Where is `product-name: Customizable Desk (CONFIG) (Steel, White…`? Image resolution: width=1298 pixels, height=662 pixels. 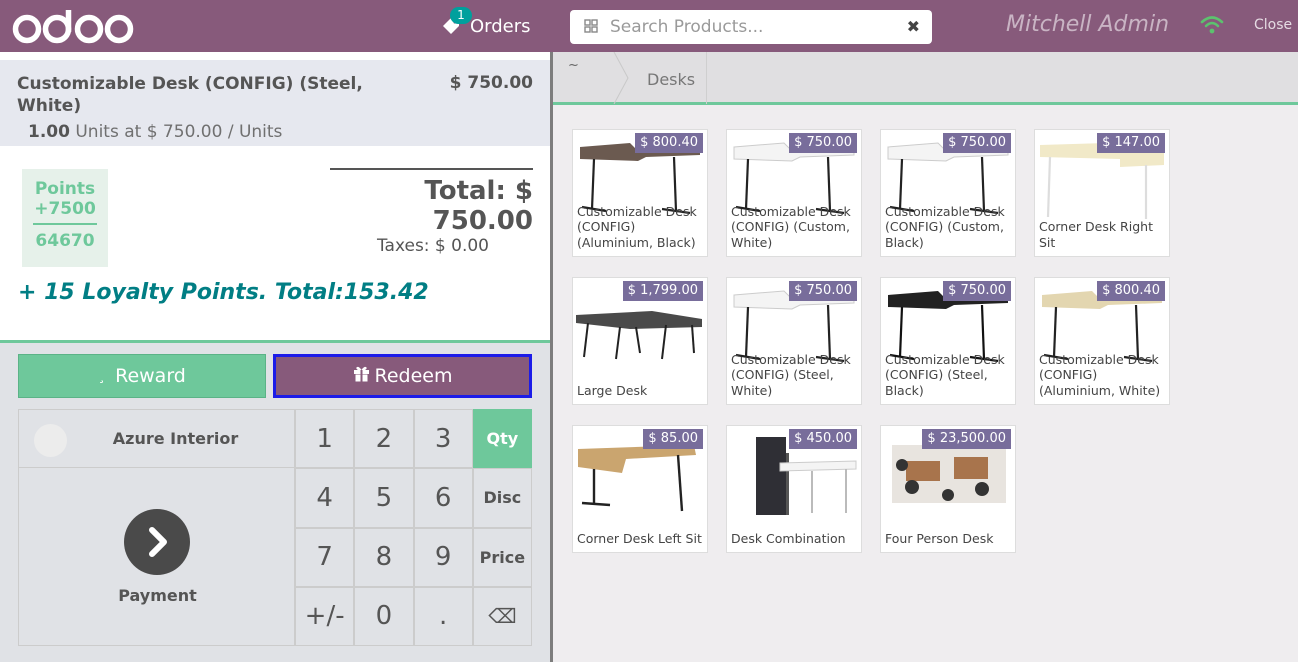
product-name: Customizable Desk (CONFIG) (Steel, White… is located at coordinates (791, 374).